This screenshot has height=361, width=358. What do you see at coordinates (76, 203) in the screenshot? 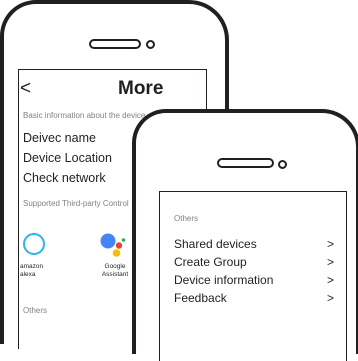
I see `section-label-third-party: Supported Third-party Control` at bounding box center [76, 203].